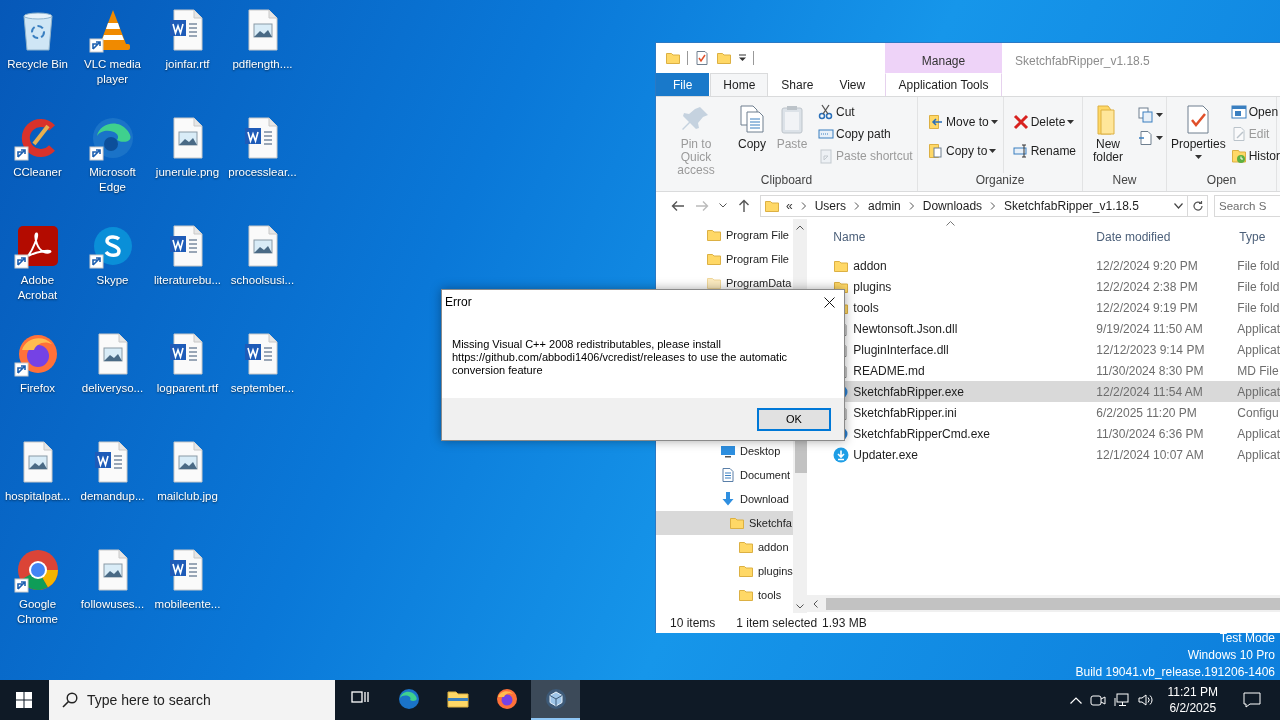  Describe the element at coordinates (844, 623) in the screenshot. I see `selection-size: 1.93 MB` at that location.